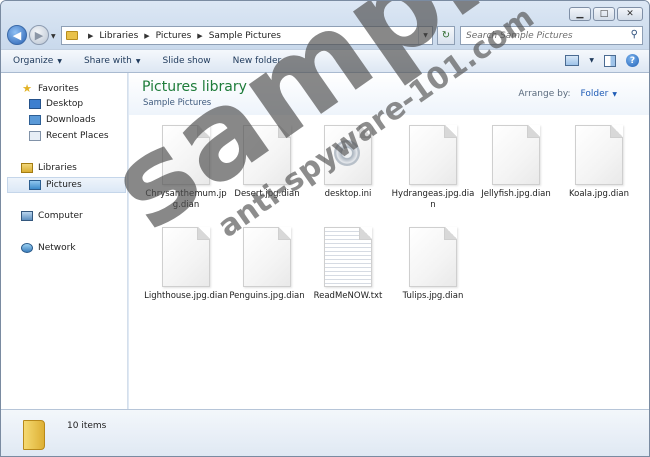  I want to click on nav-pictures-label: Pictures, so click(64, 185).